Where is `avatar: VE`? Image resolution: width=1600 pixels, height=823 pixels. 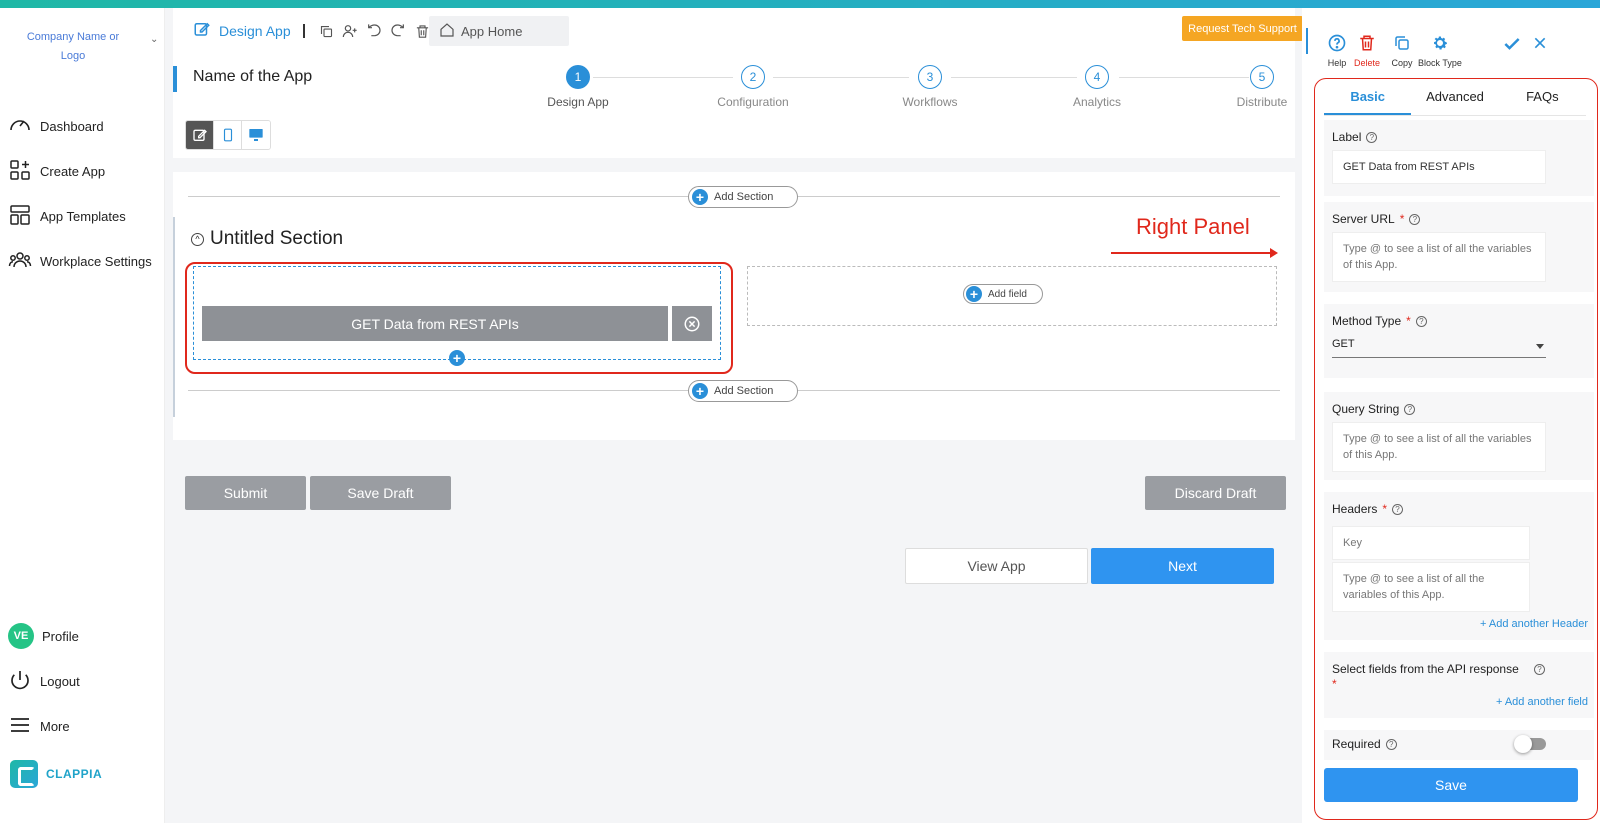 avatar: VE is located at coordinates (21, 636).